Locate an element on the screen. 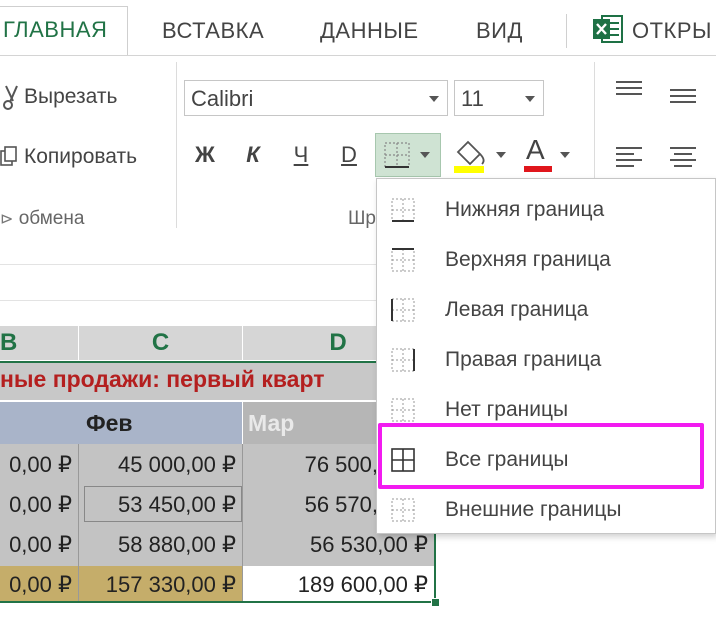  align-left-icon is located at coordinates (629, 157).